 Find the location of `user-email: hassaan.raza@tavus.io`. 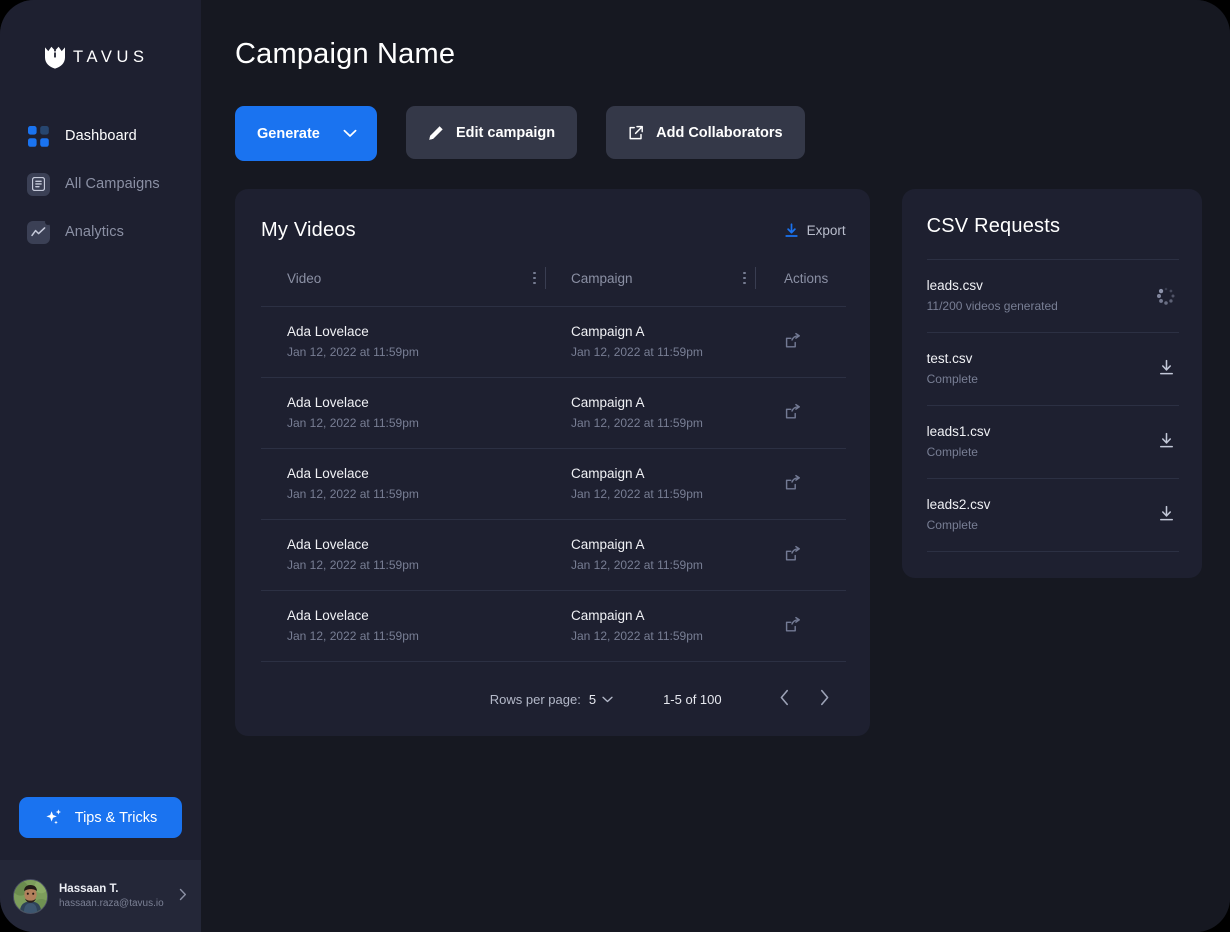

user-email: hassaan.raza@tavus.io is located at coordinates (111, 903).